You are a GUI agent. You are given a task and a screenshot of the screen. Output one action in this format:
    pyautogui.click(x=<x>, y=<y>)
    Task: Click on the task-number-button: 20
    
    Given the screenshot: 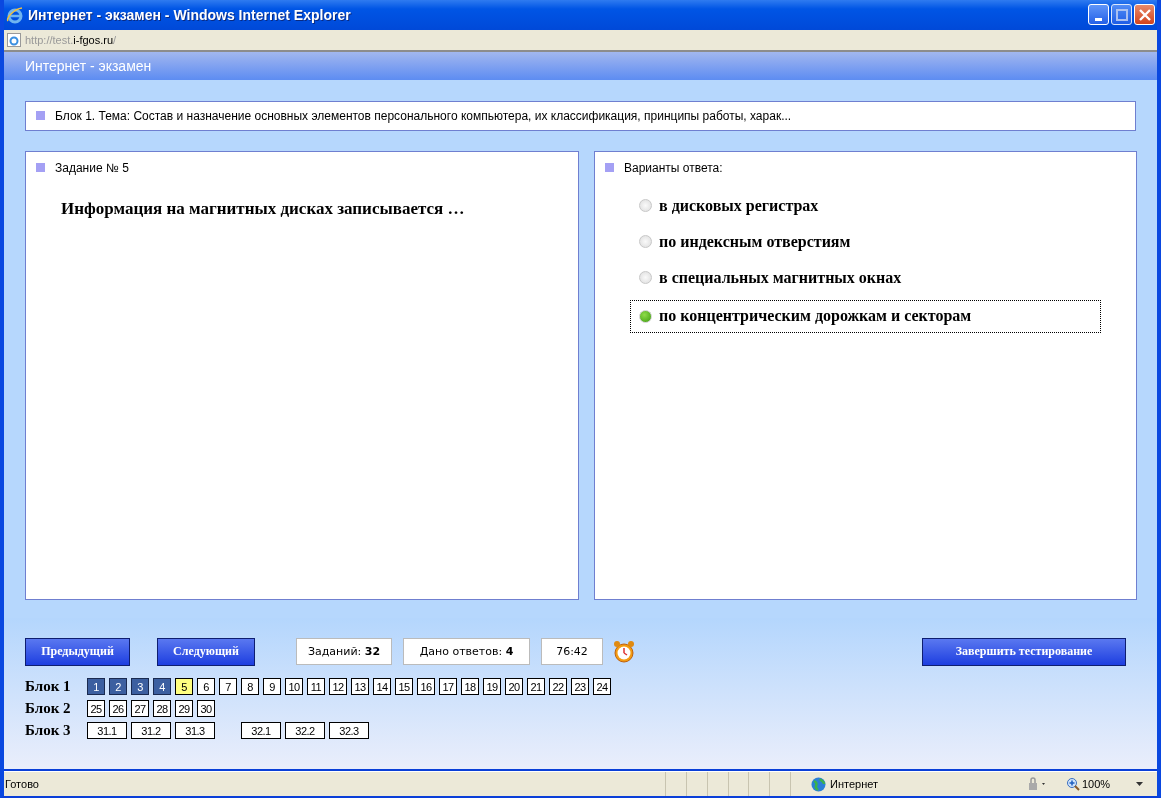 What is the action you would take?
    pyautogui.click(x=514, y=687)
    